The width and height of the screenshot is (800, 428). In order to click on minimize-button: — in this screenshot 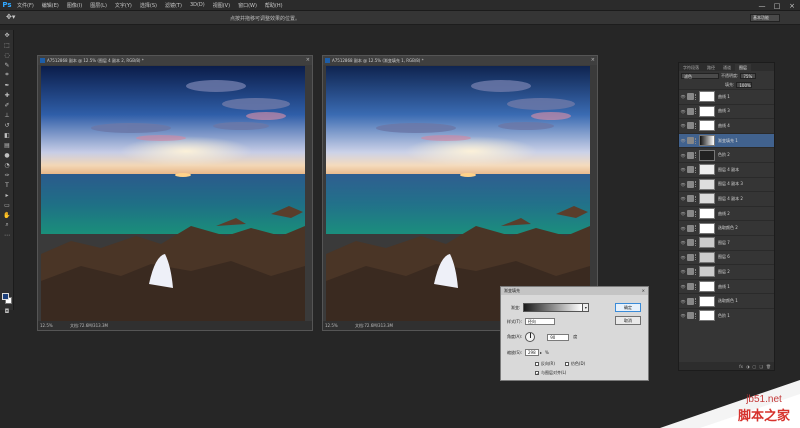, I will do `click(762, 5)`.